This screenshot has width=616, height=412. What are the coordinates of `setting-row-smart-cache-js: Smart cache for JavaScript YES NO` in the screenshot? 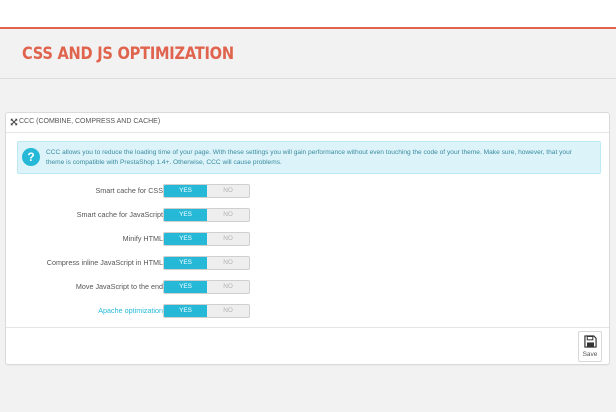 It's located at (307, 215).